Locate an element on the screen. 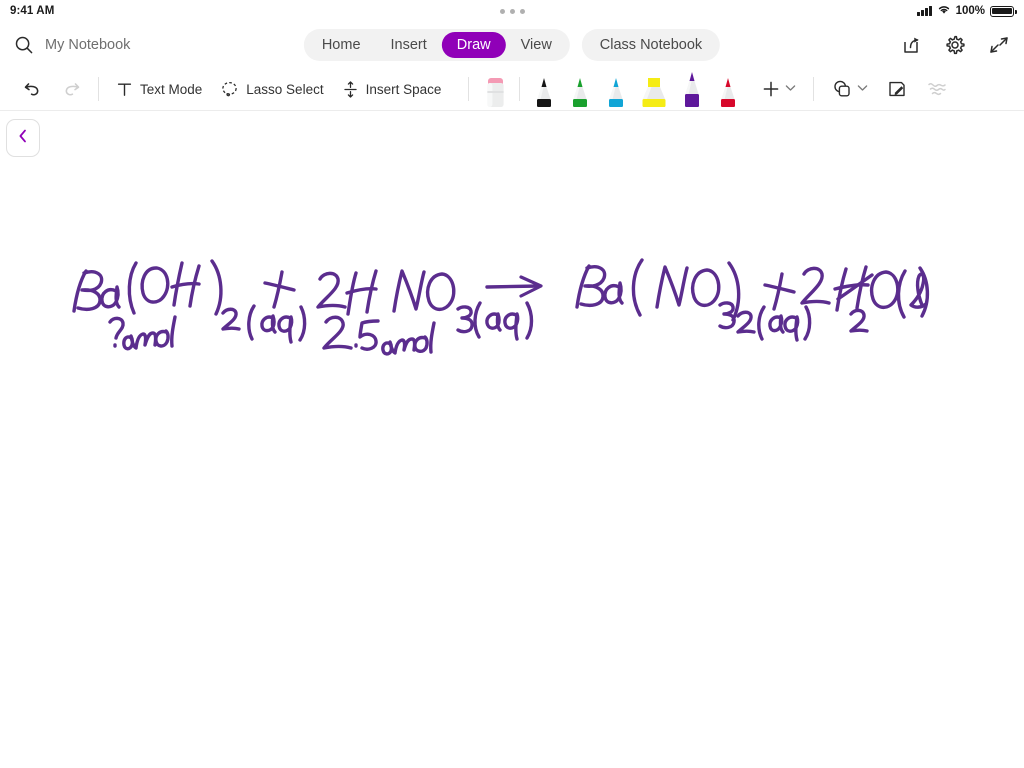 The height and width of the screenshot is (768, 1024). collapse-ribbon-icon is located at coordinates (999, 45).